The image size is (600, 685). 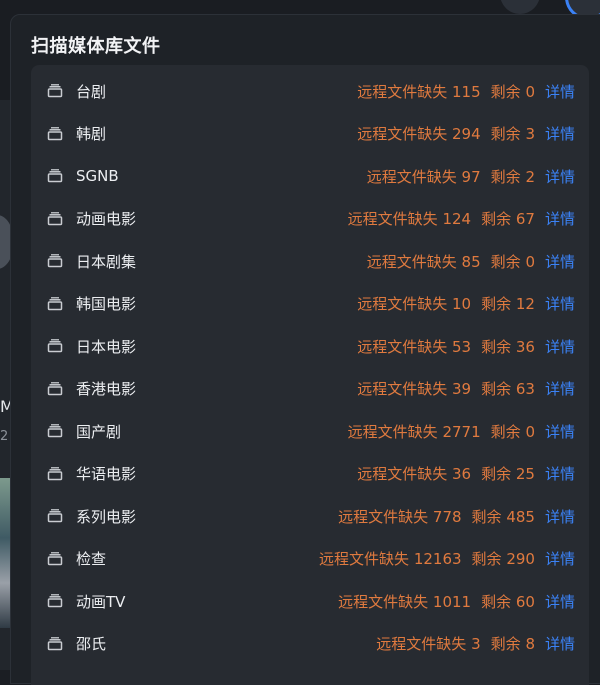 What do you see at coordinates (5, 553) in the screenshot?
I see `background-poster-image` at bounding box center [5, 553].